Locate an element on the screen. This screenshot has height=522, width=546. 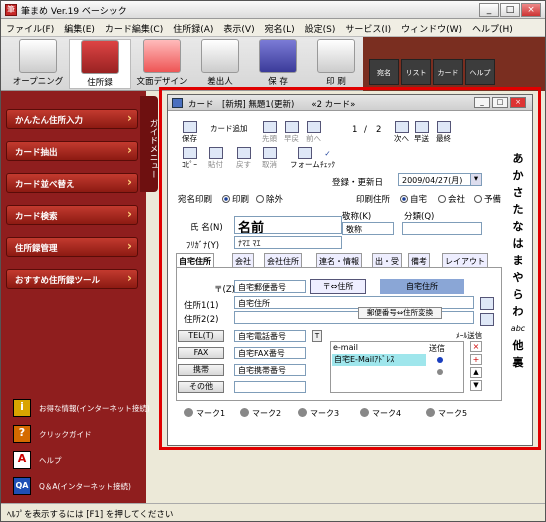
menu-address-book: 住所録(A) is located at coordinates (193, 28).